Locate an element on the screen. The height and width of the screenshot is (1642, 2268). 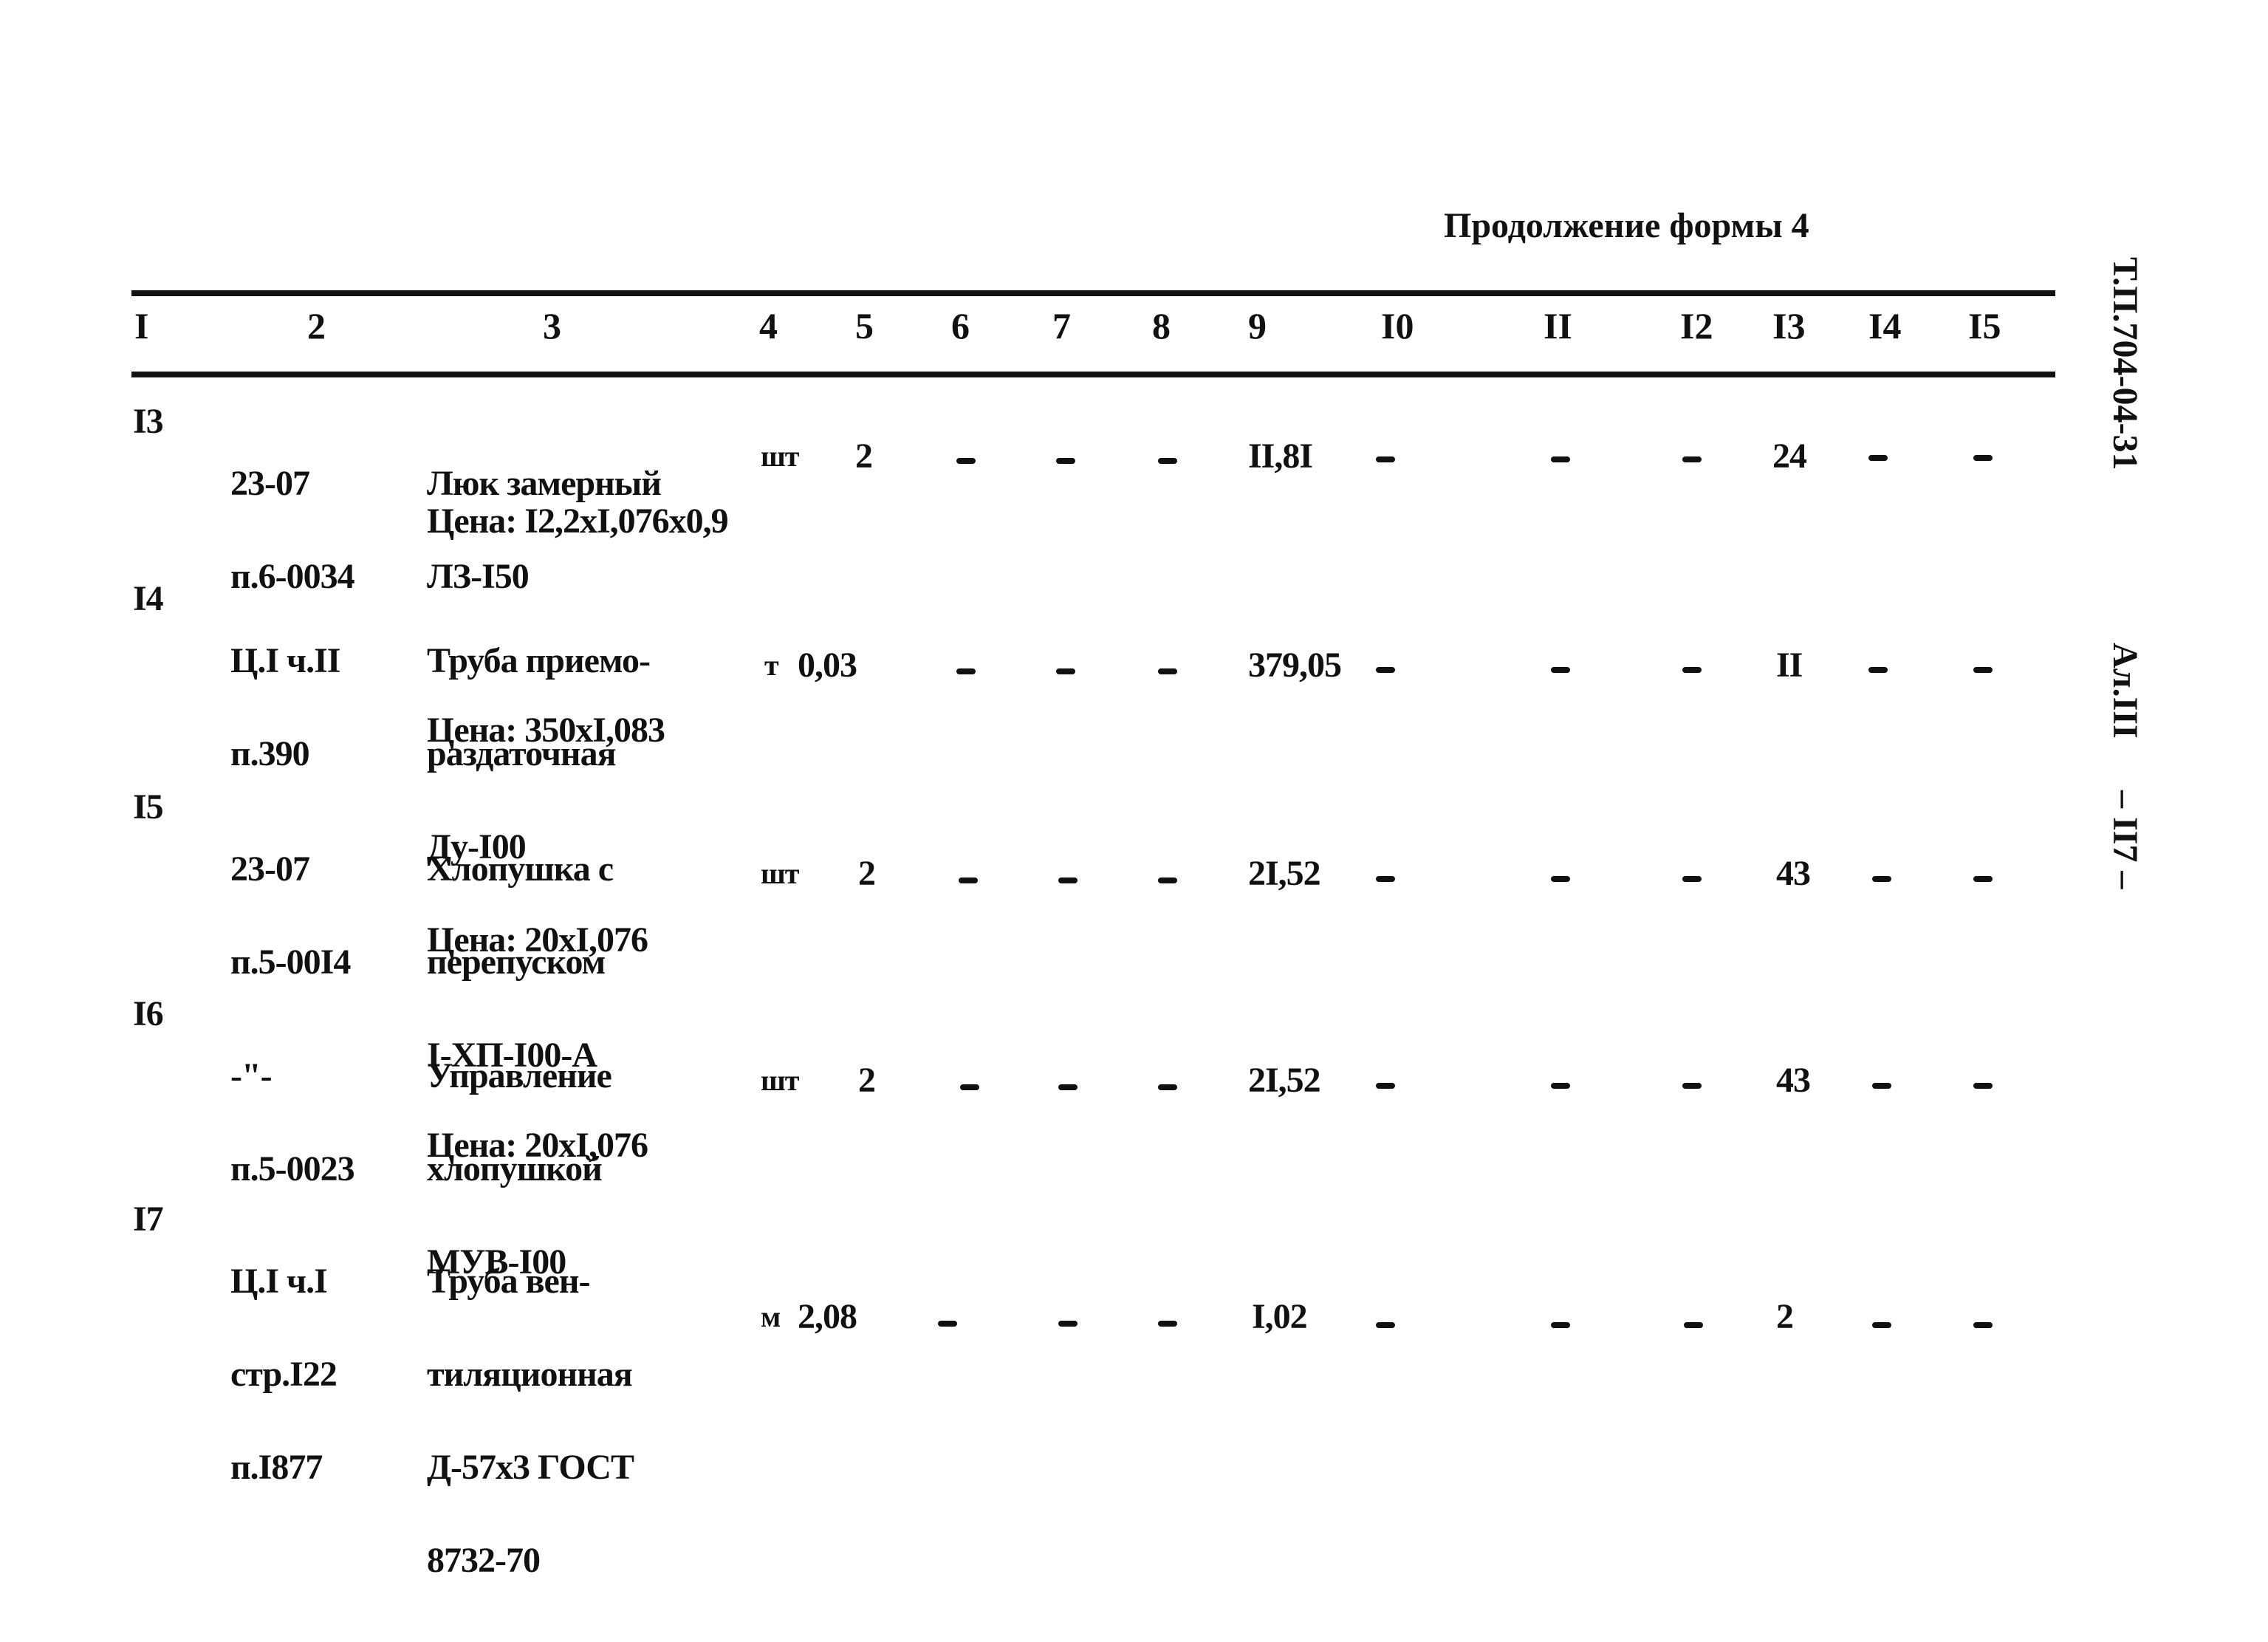
column-header: 2 is located at coordinates (316, 325).